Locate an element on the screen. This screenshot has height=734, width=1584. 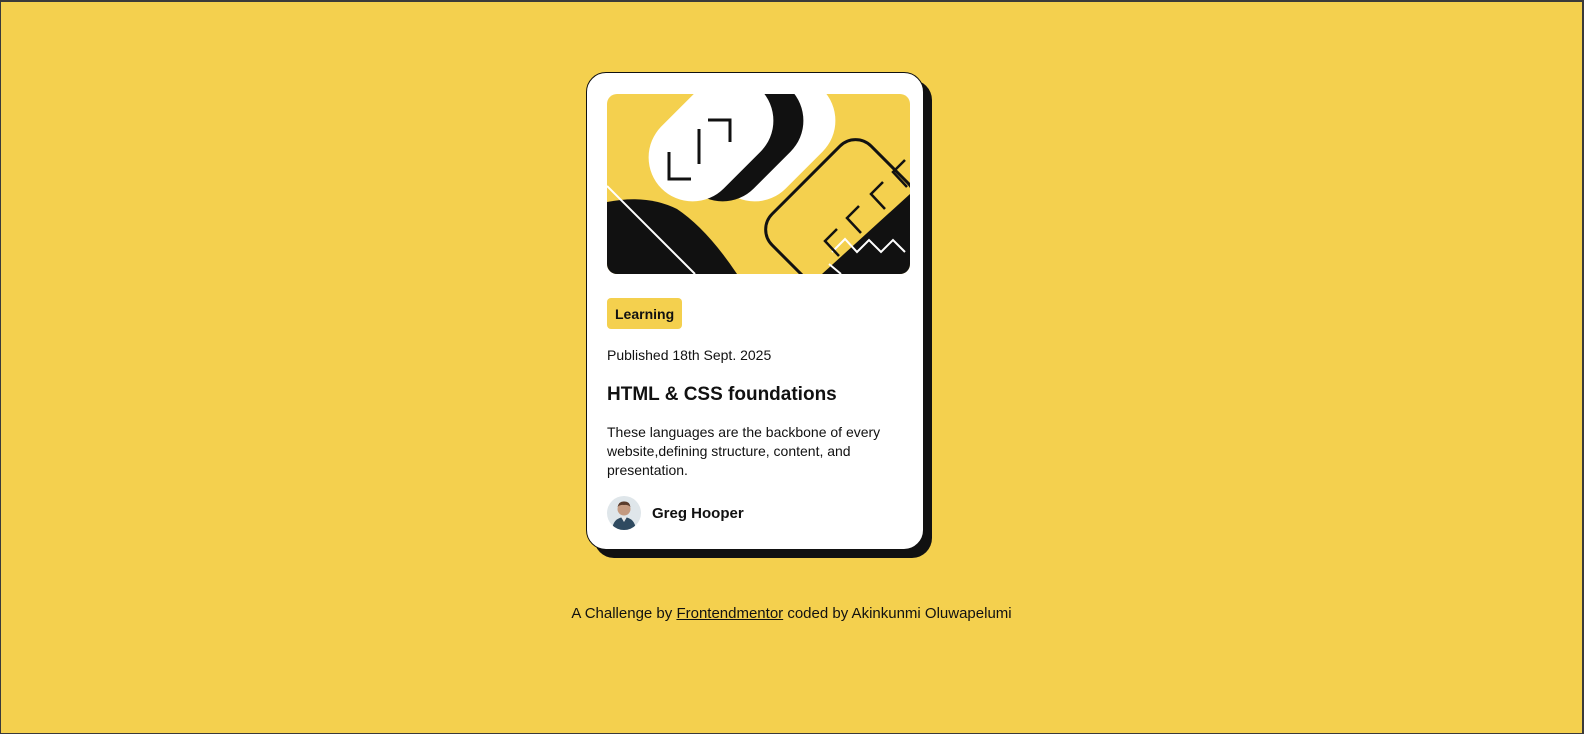
card-title: HTML & CSS foundations is located at coordinates (758, 395).